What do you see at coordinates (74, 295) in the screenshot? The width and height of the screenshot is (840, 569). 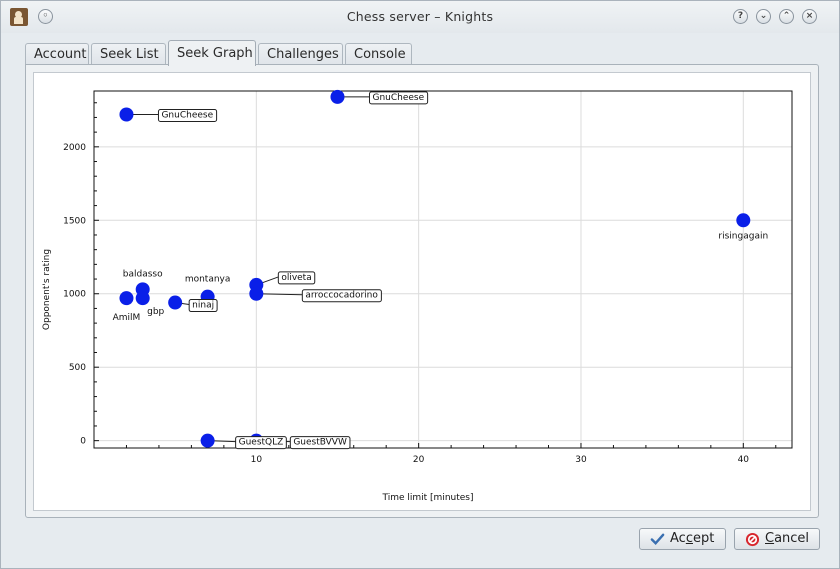 I see `y-tick-label: 1000` at bounding box center [74, 295].